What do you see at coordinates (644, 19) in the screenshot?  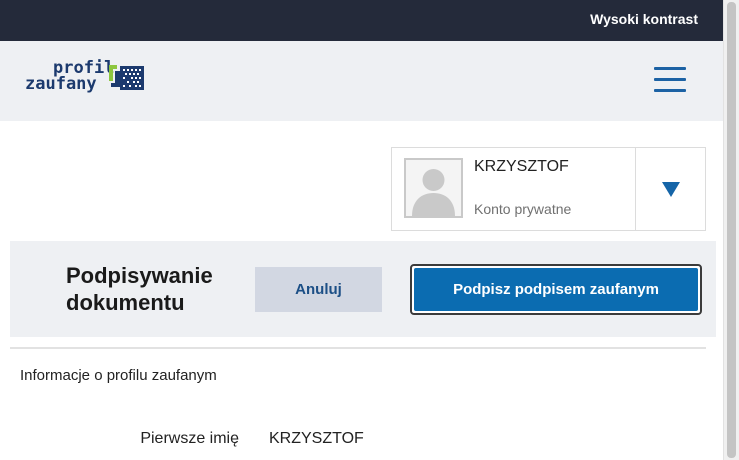 I see `high-contrast-link: Wysoki kontrast` at bounding box center [644, 19].